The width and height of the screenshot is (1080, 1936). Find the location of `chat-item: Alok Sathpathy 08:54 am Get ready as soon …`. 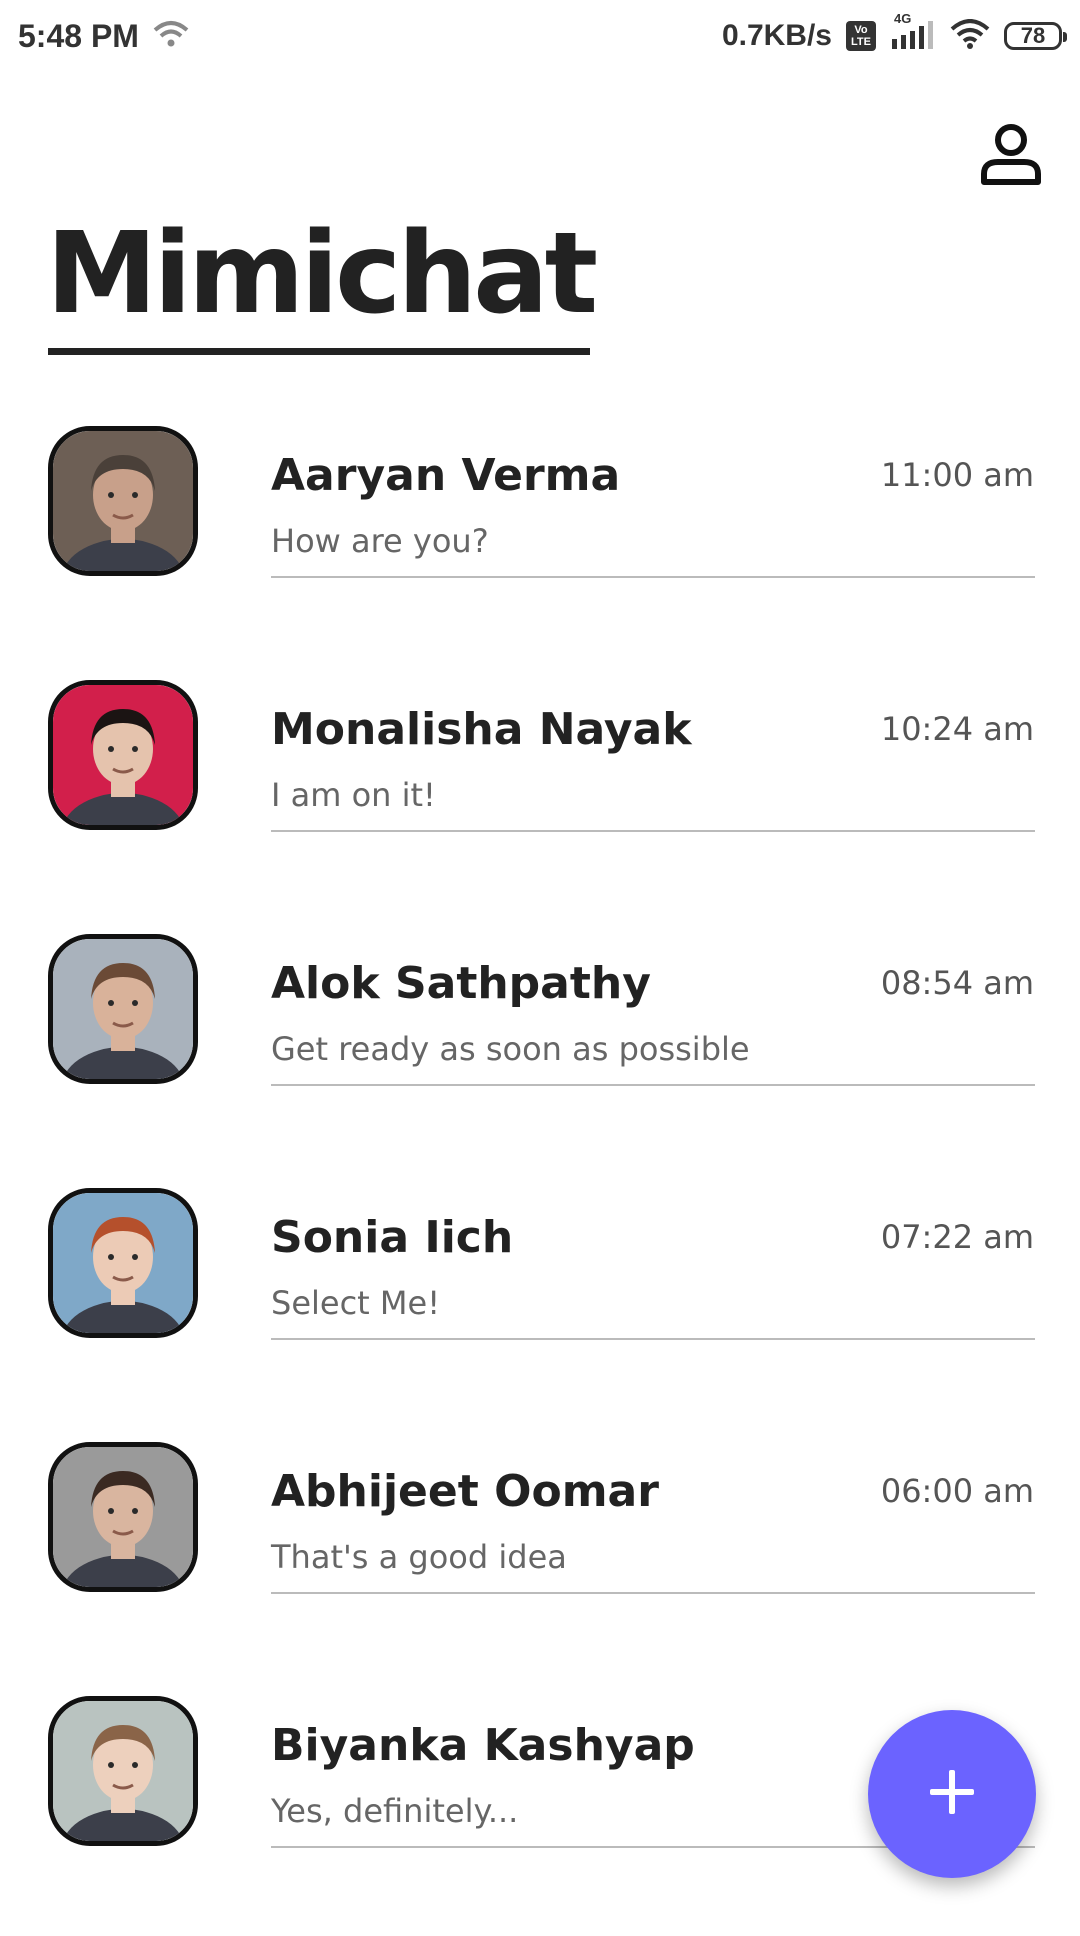

chat-item: Alok Sathpathy 08:54 am Get ready as soon … is located at coordinates (540, 1047).